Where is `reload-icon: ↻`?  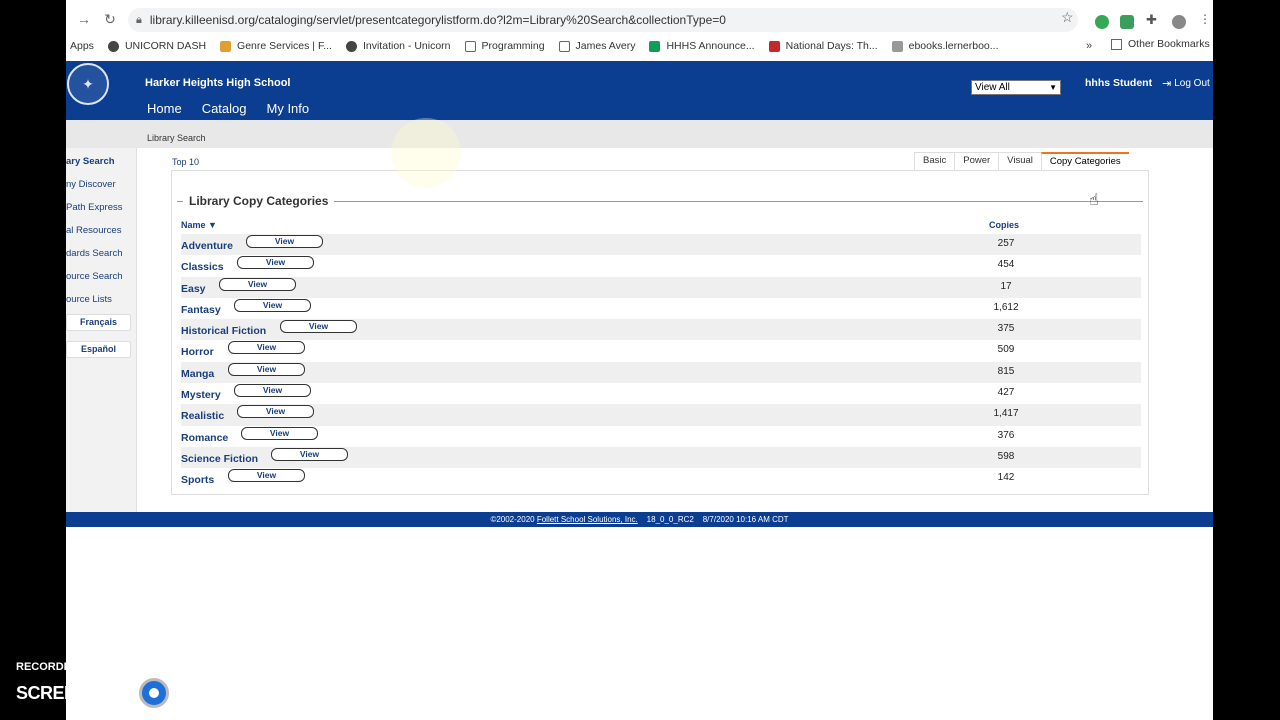 reload-icon: ↻ is located at coordinates (110, 19).